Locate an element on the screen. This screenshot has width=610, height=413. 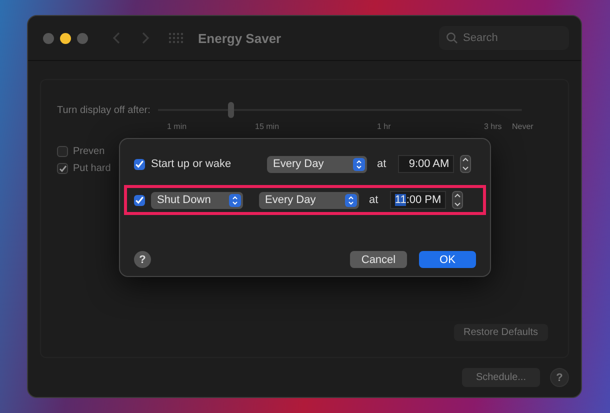
tick-label: 1 hr is located at coordinates (384, 126).